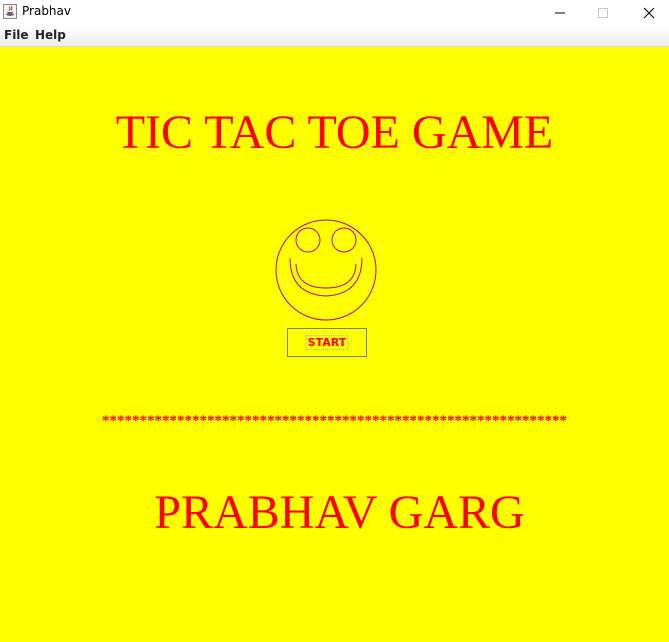 Image resolution: width=669 pixels, height=642 pixels. I want to click on minimize-icon, so click(560, 12).